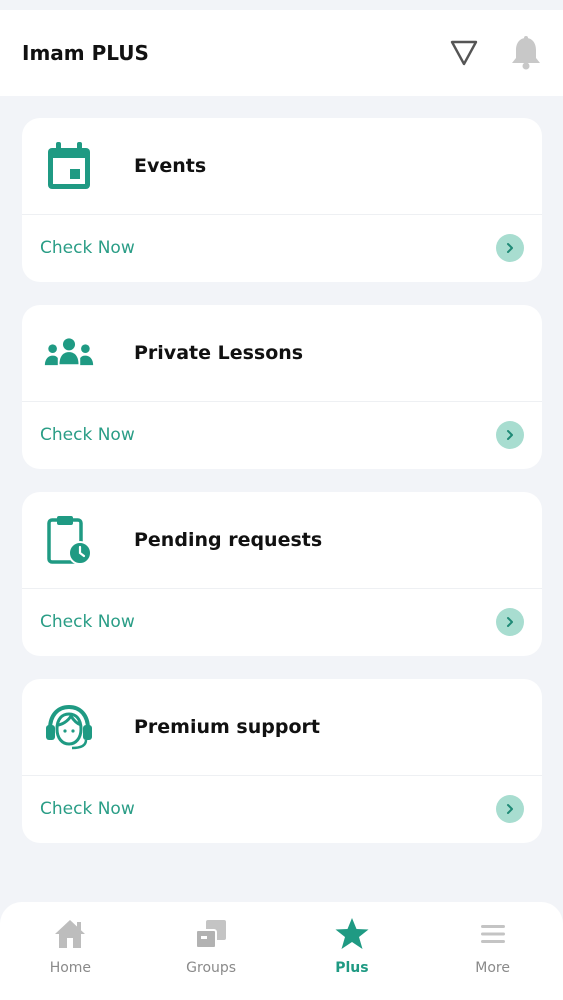 The width and height of the screenshot is (563, 1000). I want to click on menu-icon, so click(493, 934).